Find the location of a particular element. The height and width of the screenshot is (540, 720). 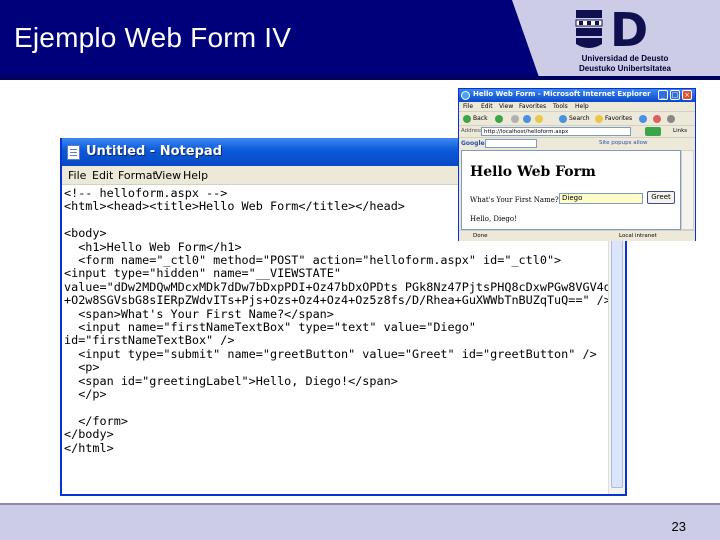

go-arrow-icon is located at coordinates (653, 131).